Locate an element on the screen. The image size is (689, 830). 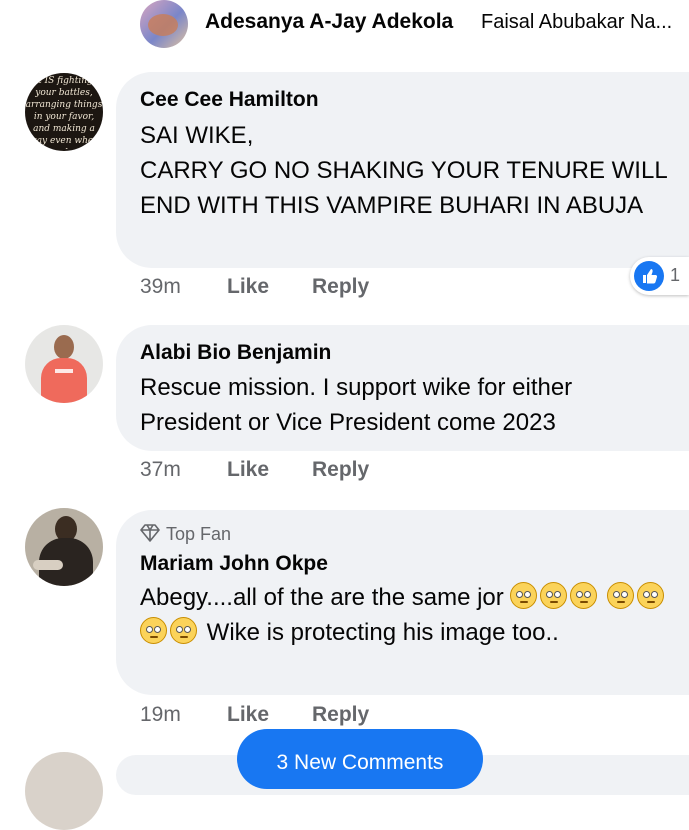
new-comments-button: 3 New Comments is located at coordinates (360, 759).